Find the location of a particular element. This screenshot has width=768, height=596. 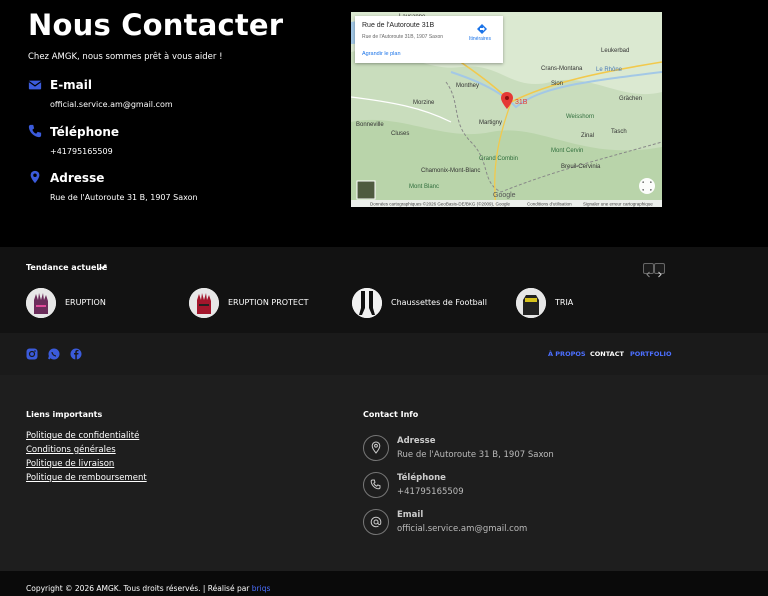

footer-phone-title: Téléphone is located at coordinates (421, 478).